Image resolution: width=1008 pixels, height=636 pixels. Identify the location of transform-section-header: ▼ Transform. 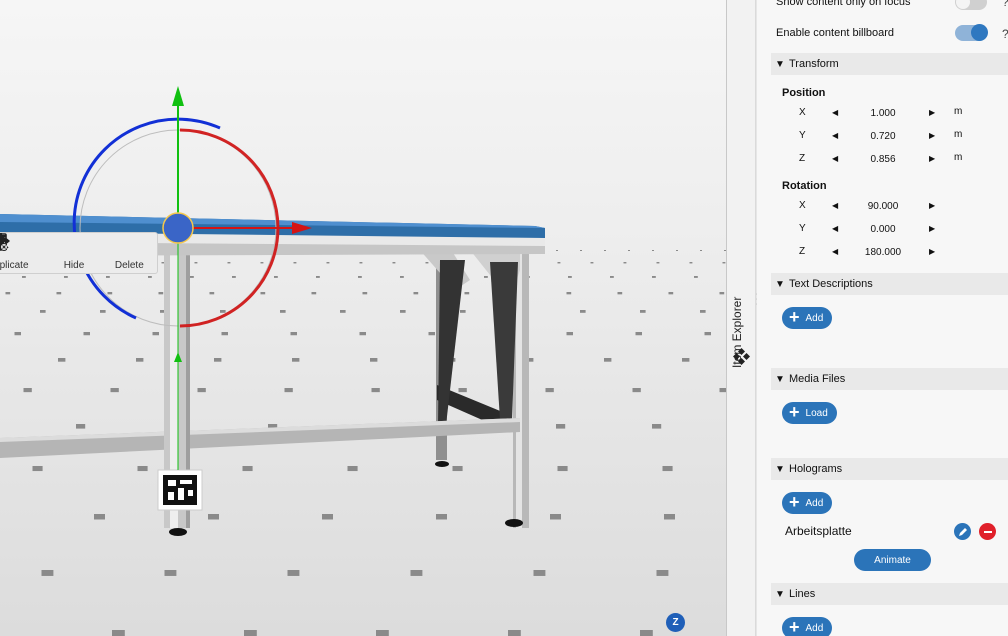
(889, 64).